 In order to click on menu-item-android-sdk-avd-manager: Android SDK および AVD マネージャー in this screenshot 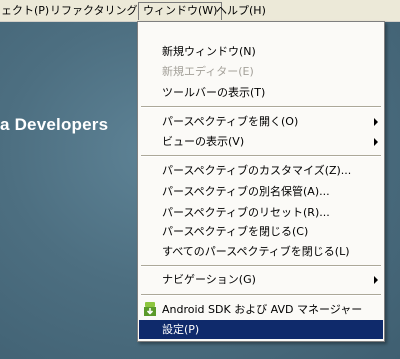, I will do `click(261, 309)`.